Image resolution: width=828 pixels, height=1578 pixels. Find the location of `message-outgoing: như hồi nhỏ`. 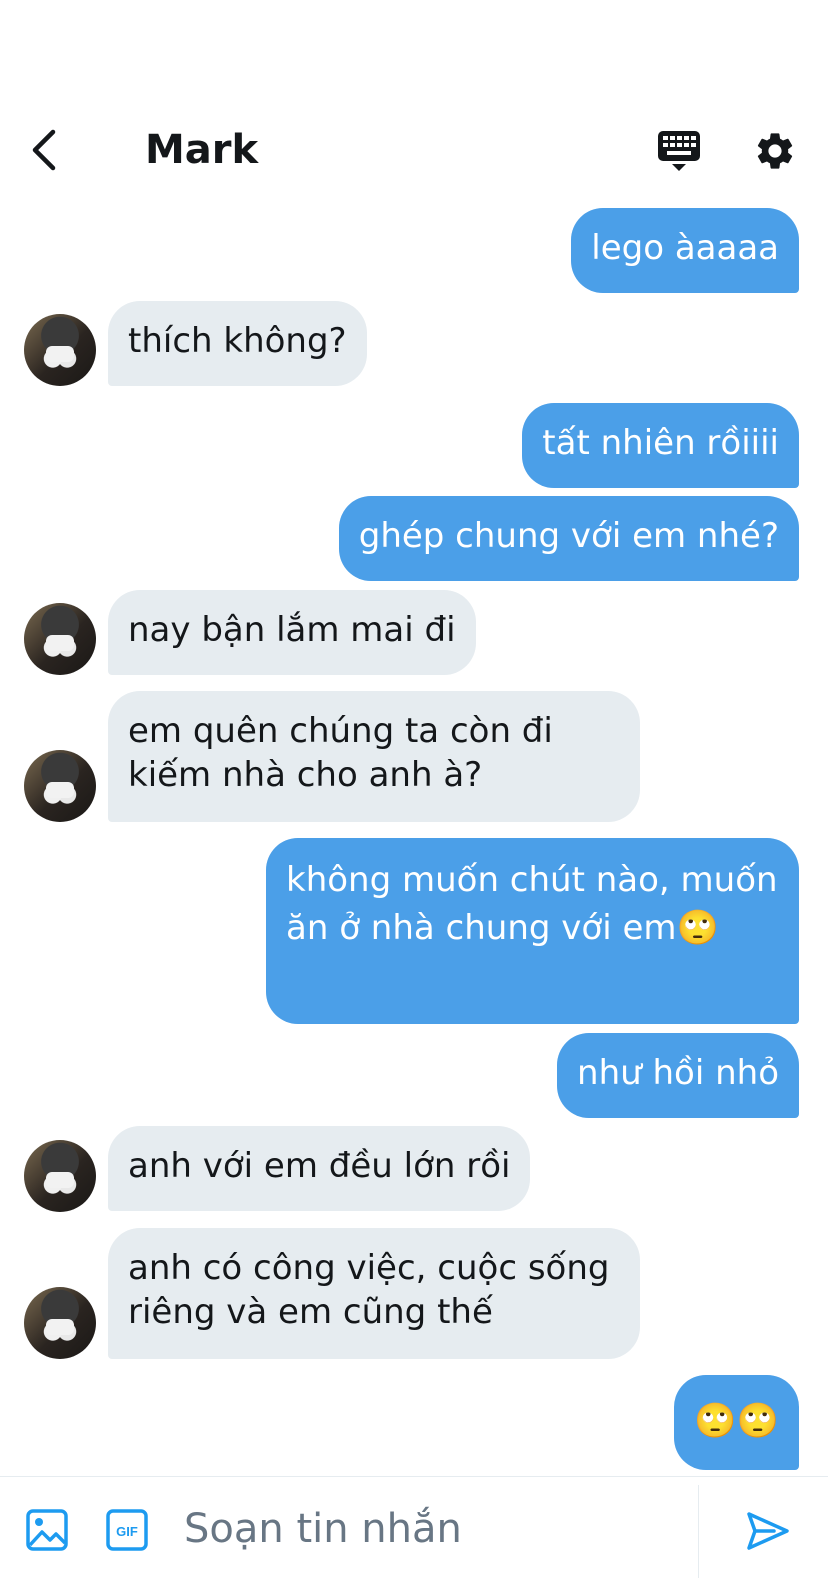

message-outgoing: như hồi nhỏ is located at coordinates (678, 1075).